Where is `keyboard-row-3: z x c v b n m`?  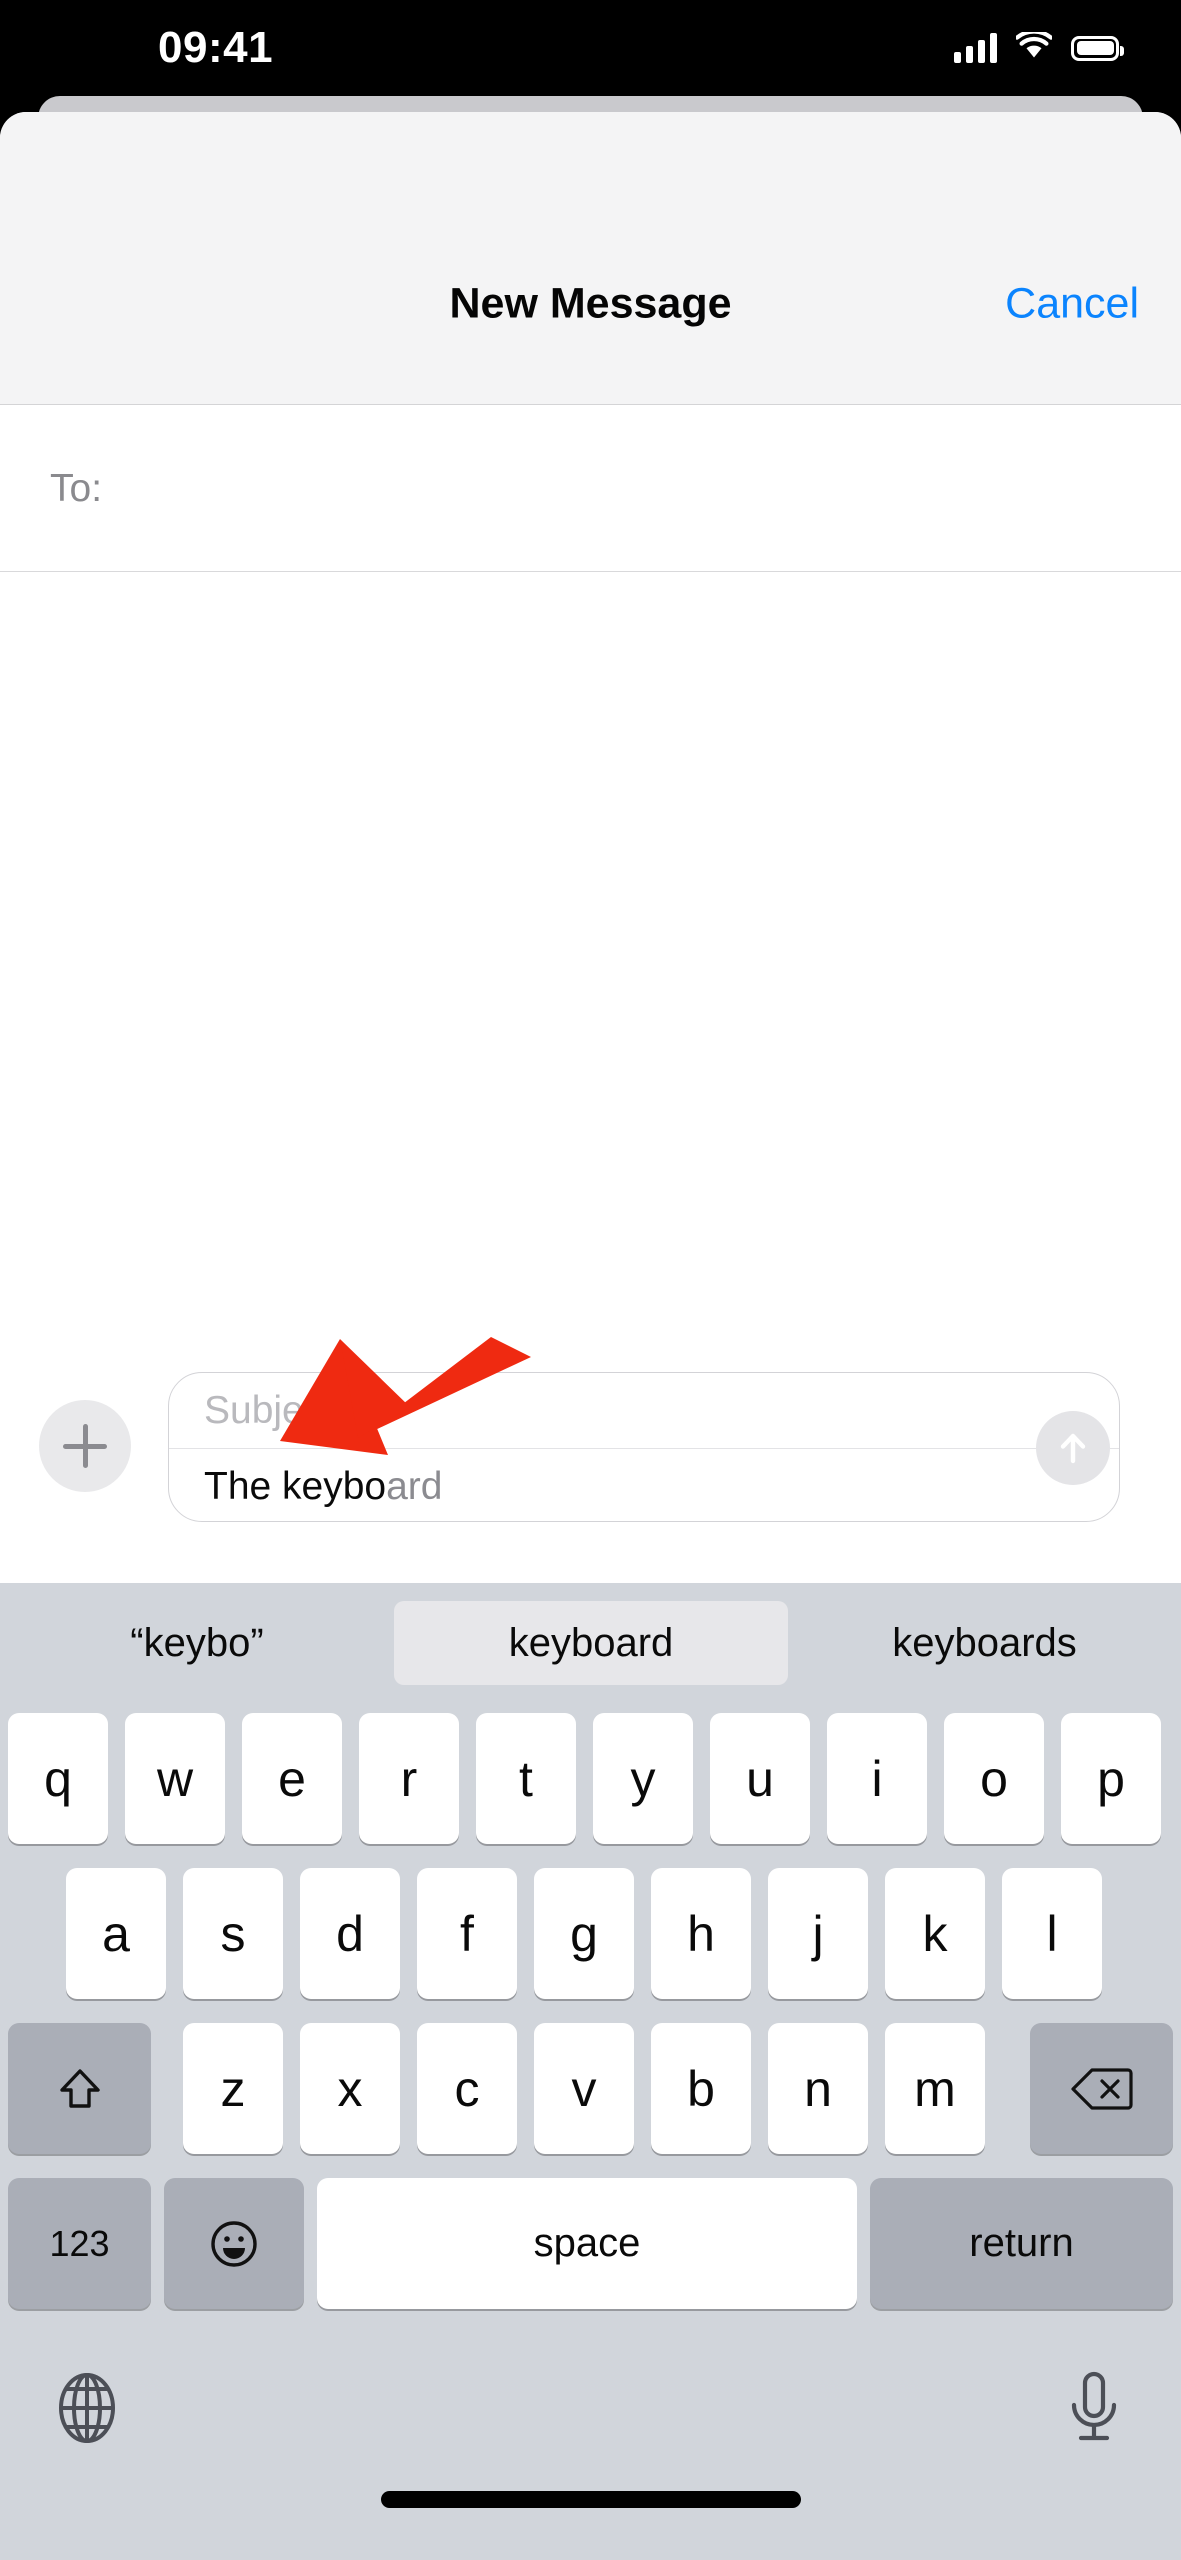 keyboard-row-3: z x c v b n m is located at coordinates (590, 2098).